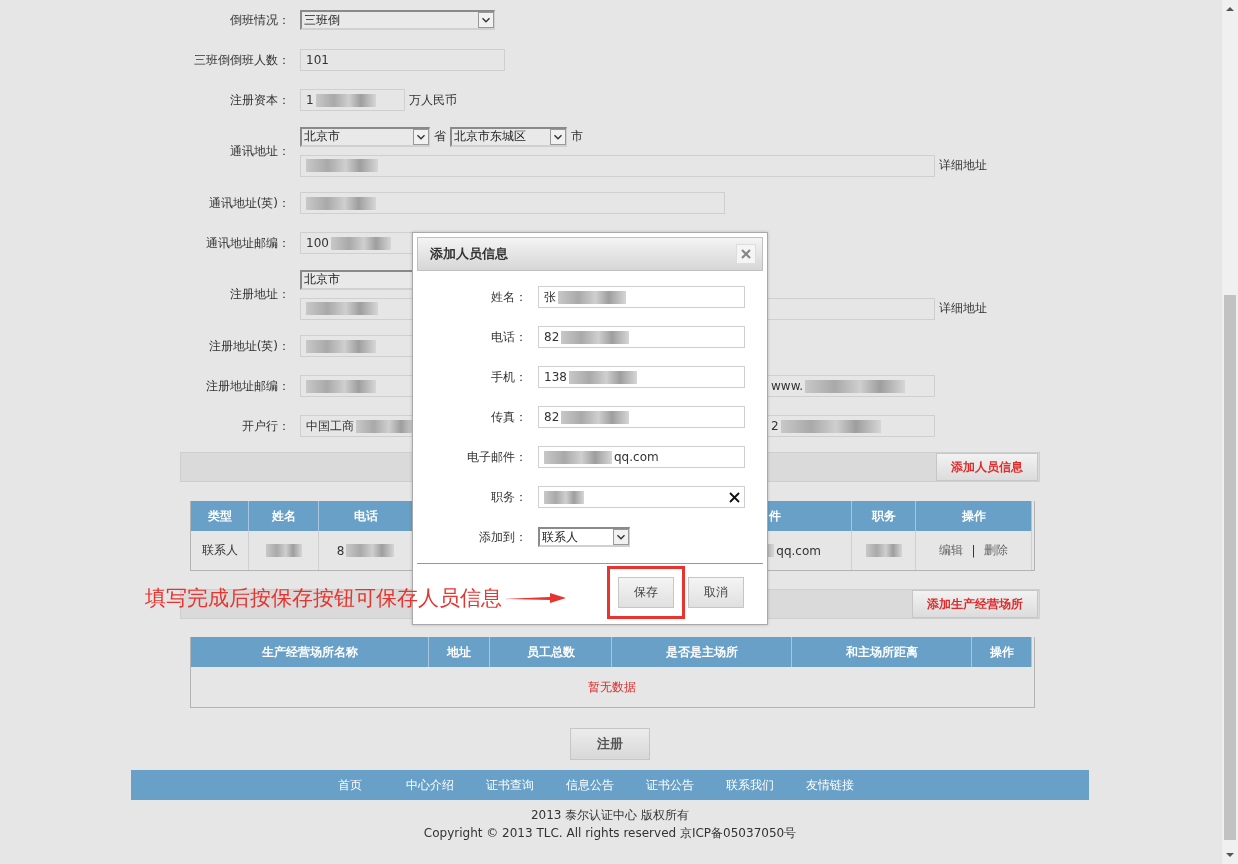  I want to click on scrollbar-thumb, so click(1230, 567).